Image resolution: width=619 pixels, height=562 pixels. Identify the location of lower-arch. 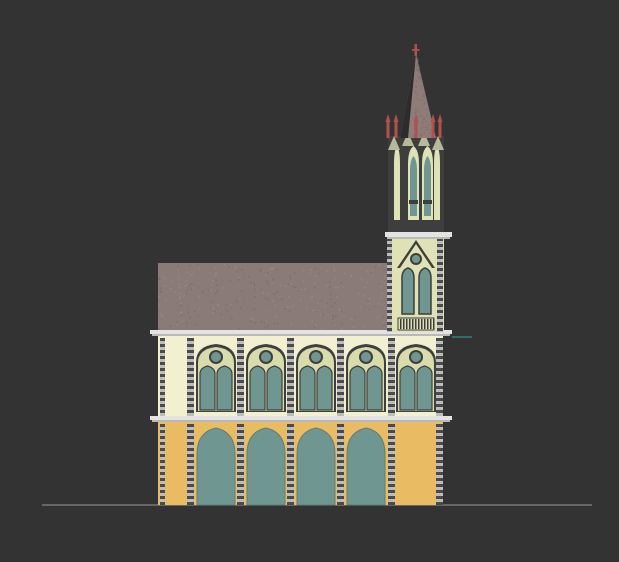
(266, 466).